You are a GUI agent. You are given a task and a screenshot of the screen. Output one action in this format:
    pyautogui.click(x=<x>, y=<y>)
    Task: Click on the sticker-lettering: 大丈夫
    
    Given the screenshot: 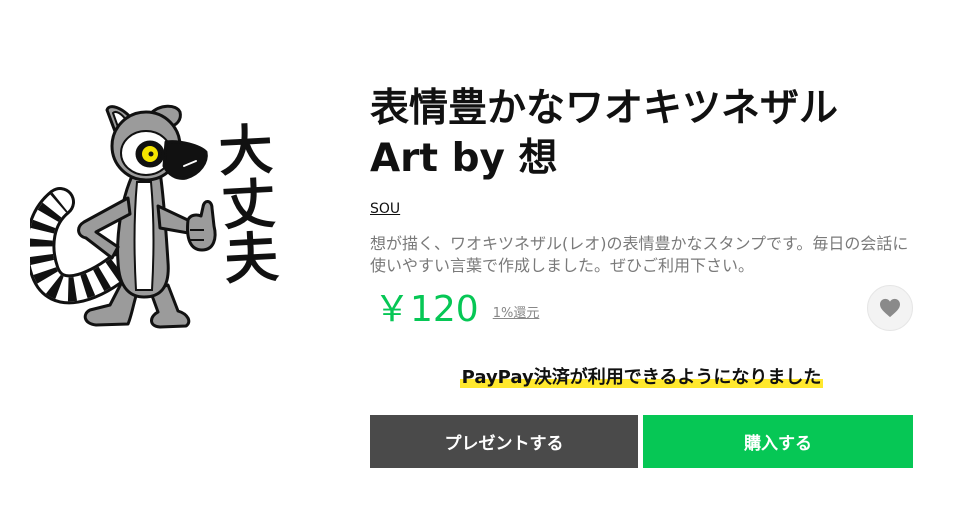 What is the action you would take?
    pyautogui.click(x=243, y=203)
    